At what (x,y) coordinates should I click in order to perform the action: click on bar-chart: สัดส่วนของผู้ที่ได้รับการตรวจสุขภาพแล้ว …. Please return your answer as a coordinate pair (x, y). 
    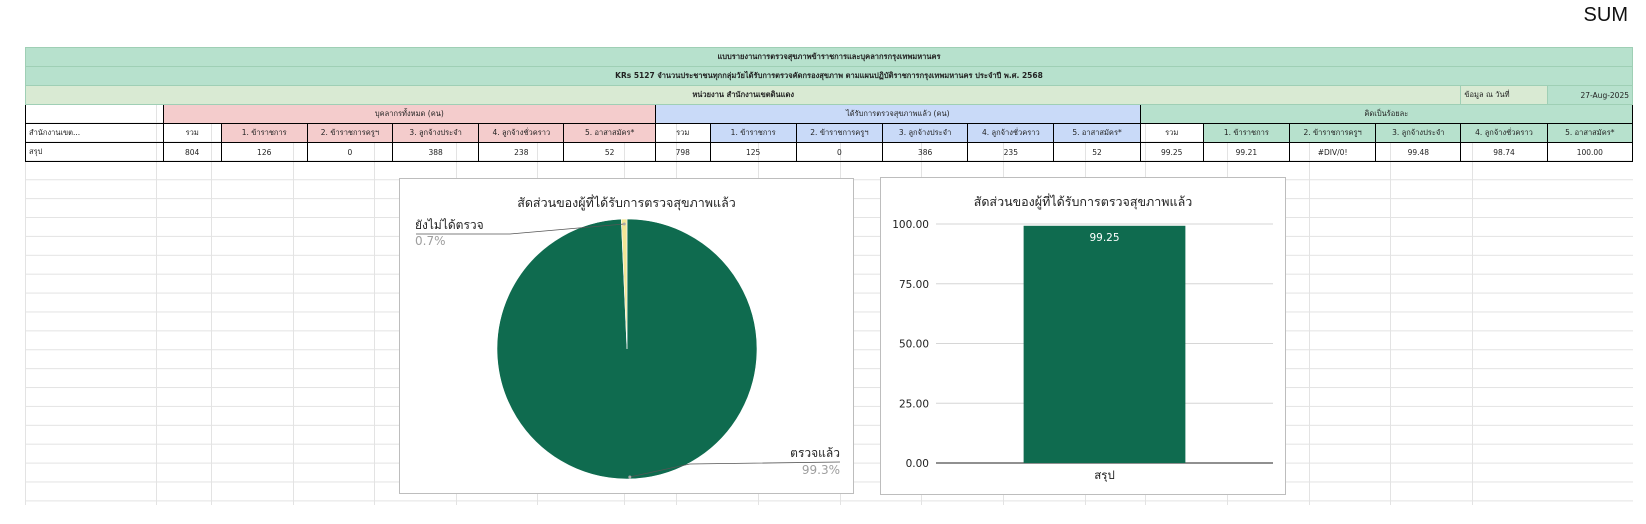
    Looking at the image, I should click on (1083, 336).